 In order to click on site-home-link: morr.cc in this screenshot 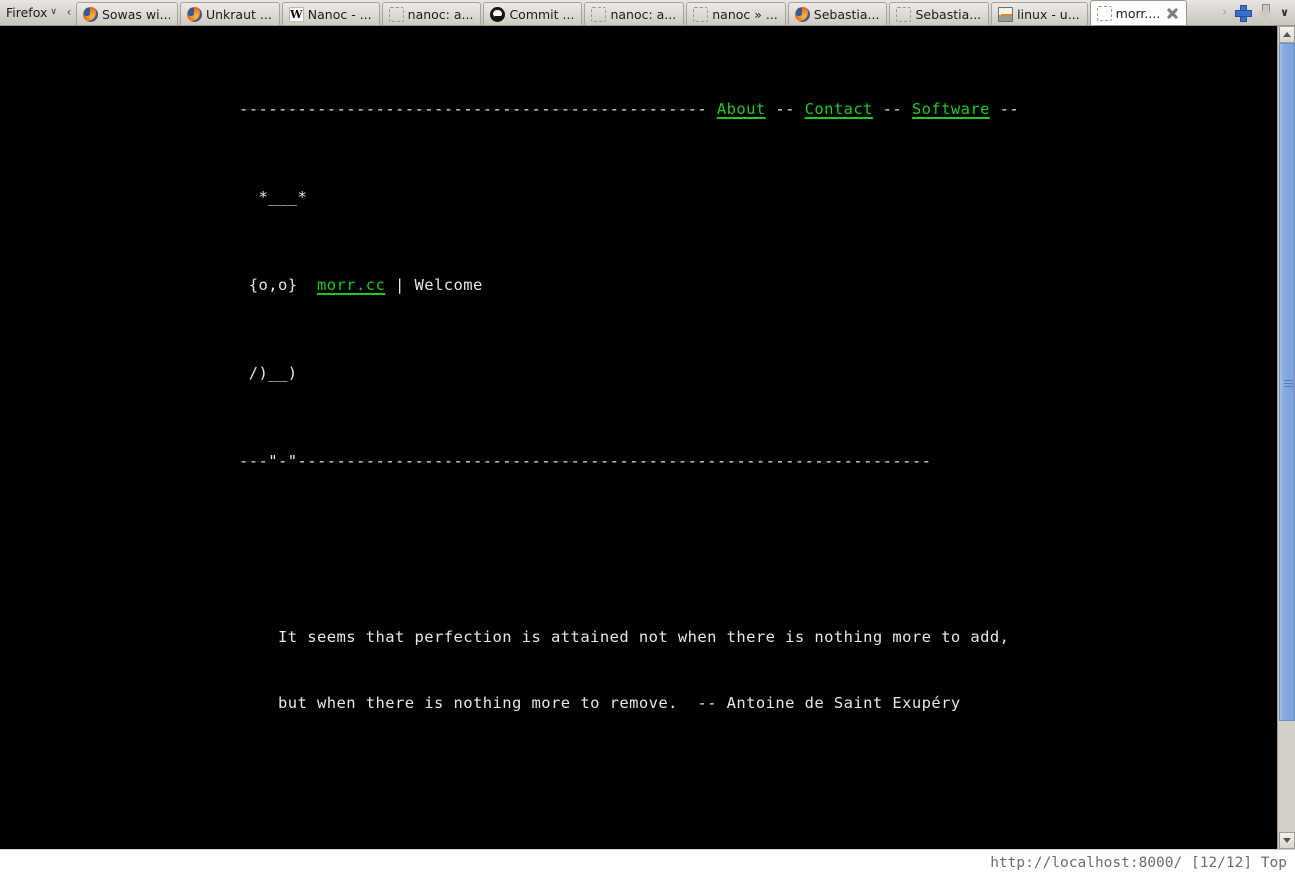, I will do `click(351, 285)`.